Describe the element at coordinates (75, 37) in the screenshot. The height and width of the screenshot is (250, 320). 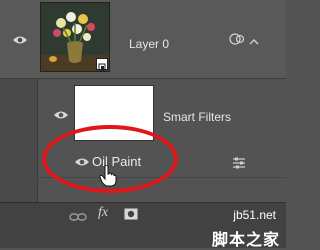
I see `layer-thumbnail` at that location.